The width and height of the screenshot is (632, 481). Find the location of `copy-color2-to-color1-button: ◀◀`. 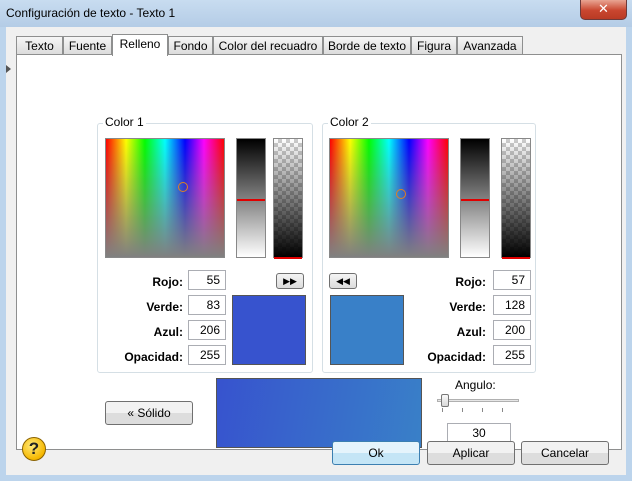

copy-color2-to-color1-button: ◀◀ is located at coordinates (343, 281).